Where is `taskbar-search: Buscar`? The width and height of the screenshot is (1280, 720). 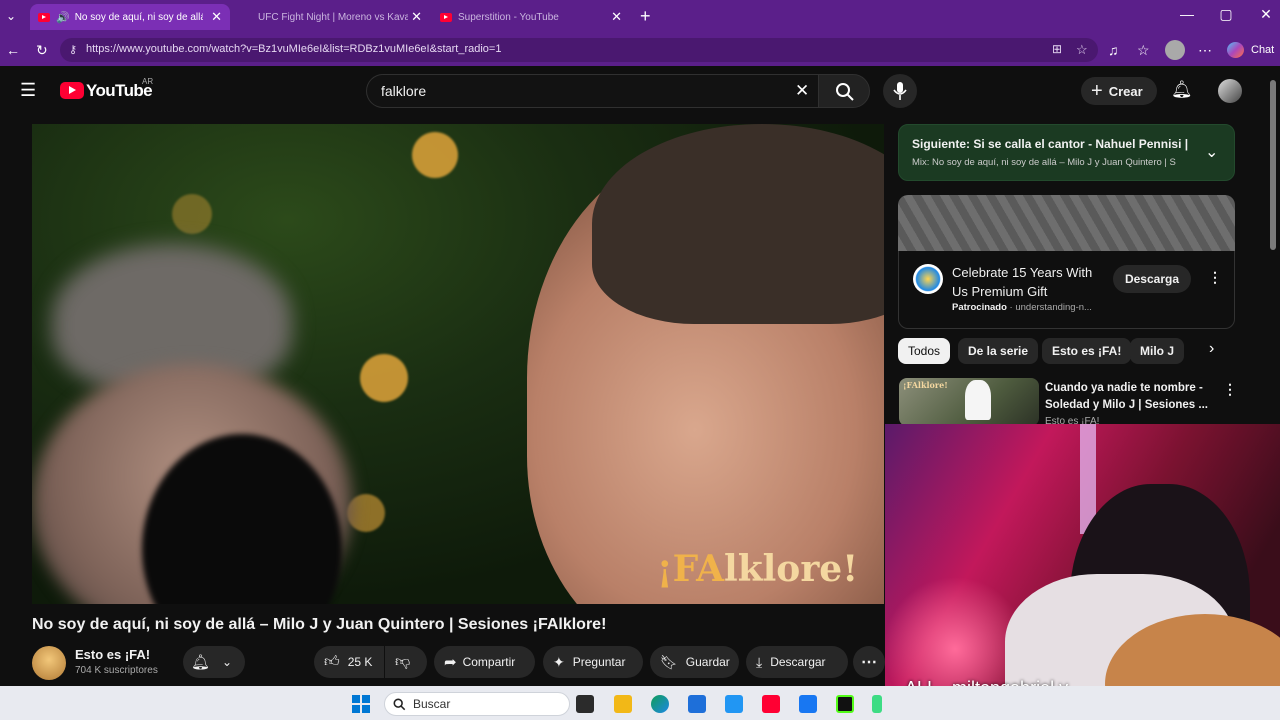
taskbar-search: Buscar is located at coordinates (477, 704).